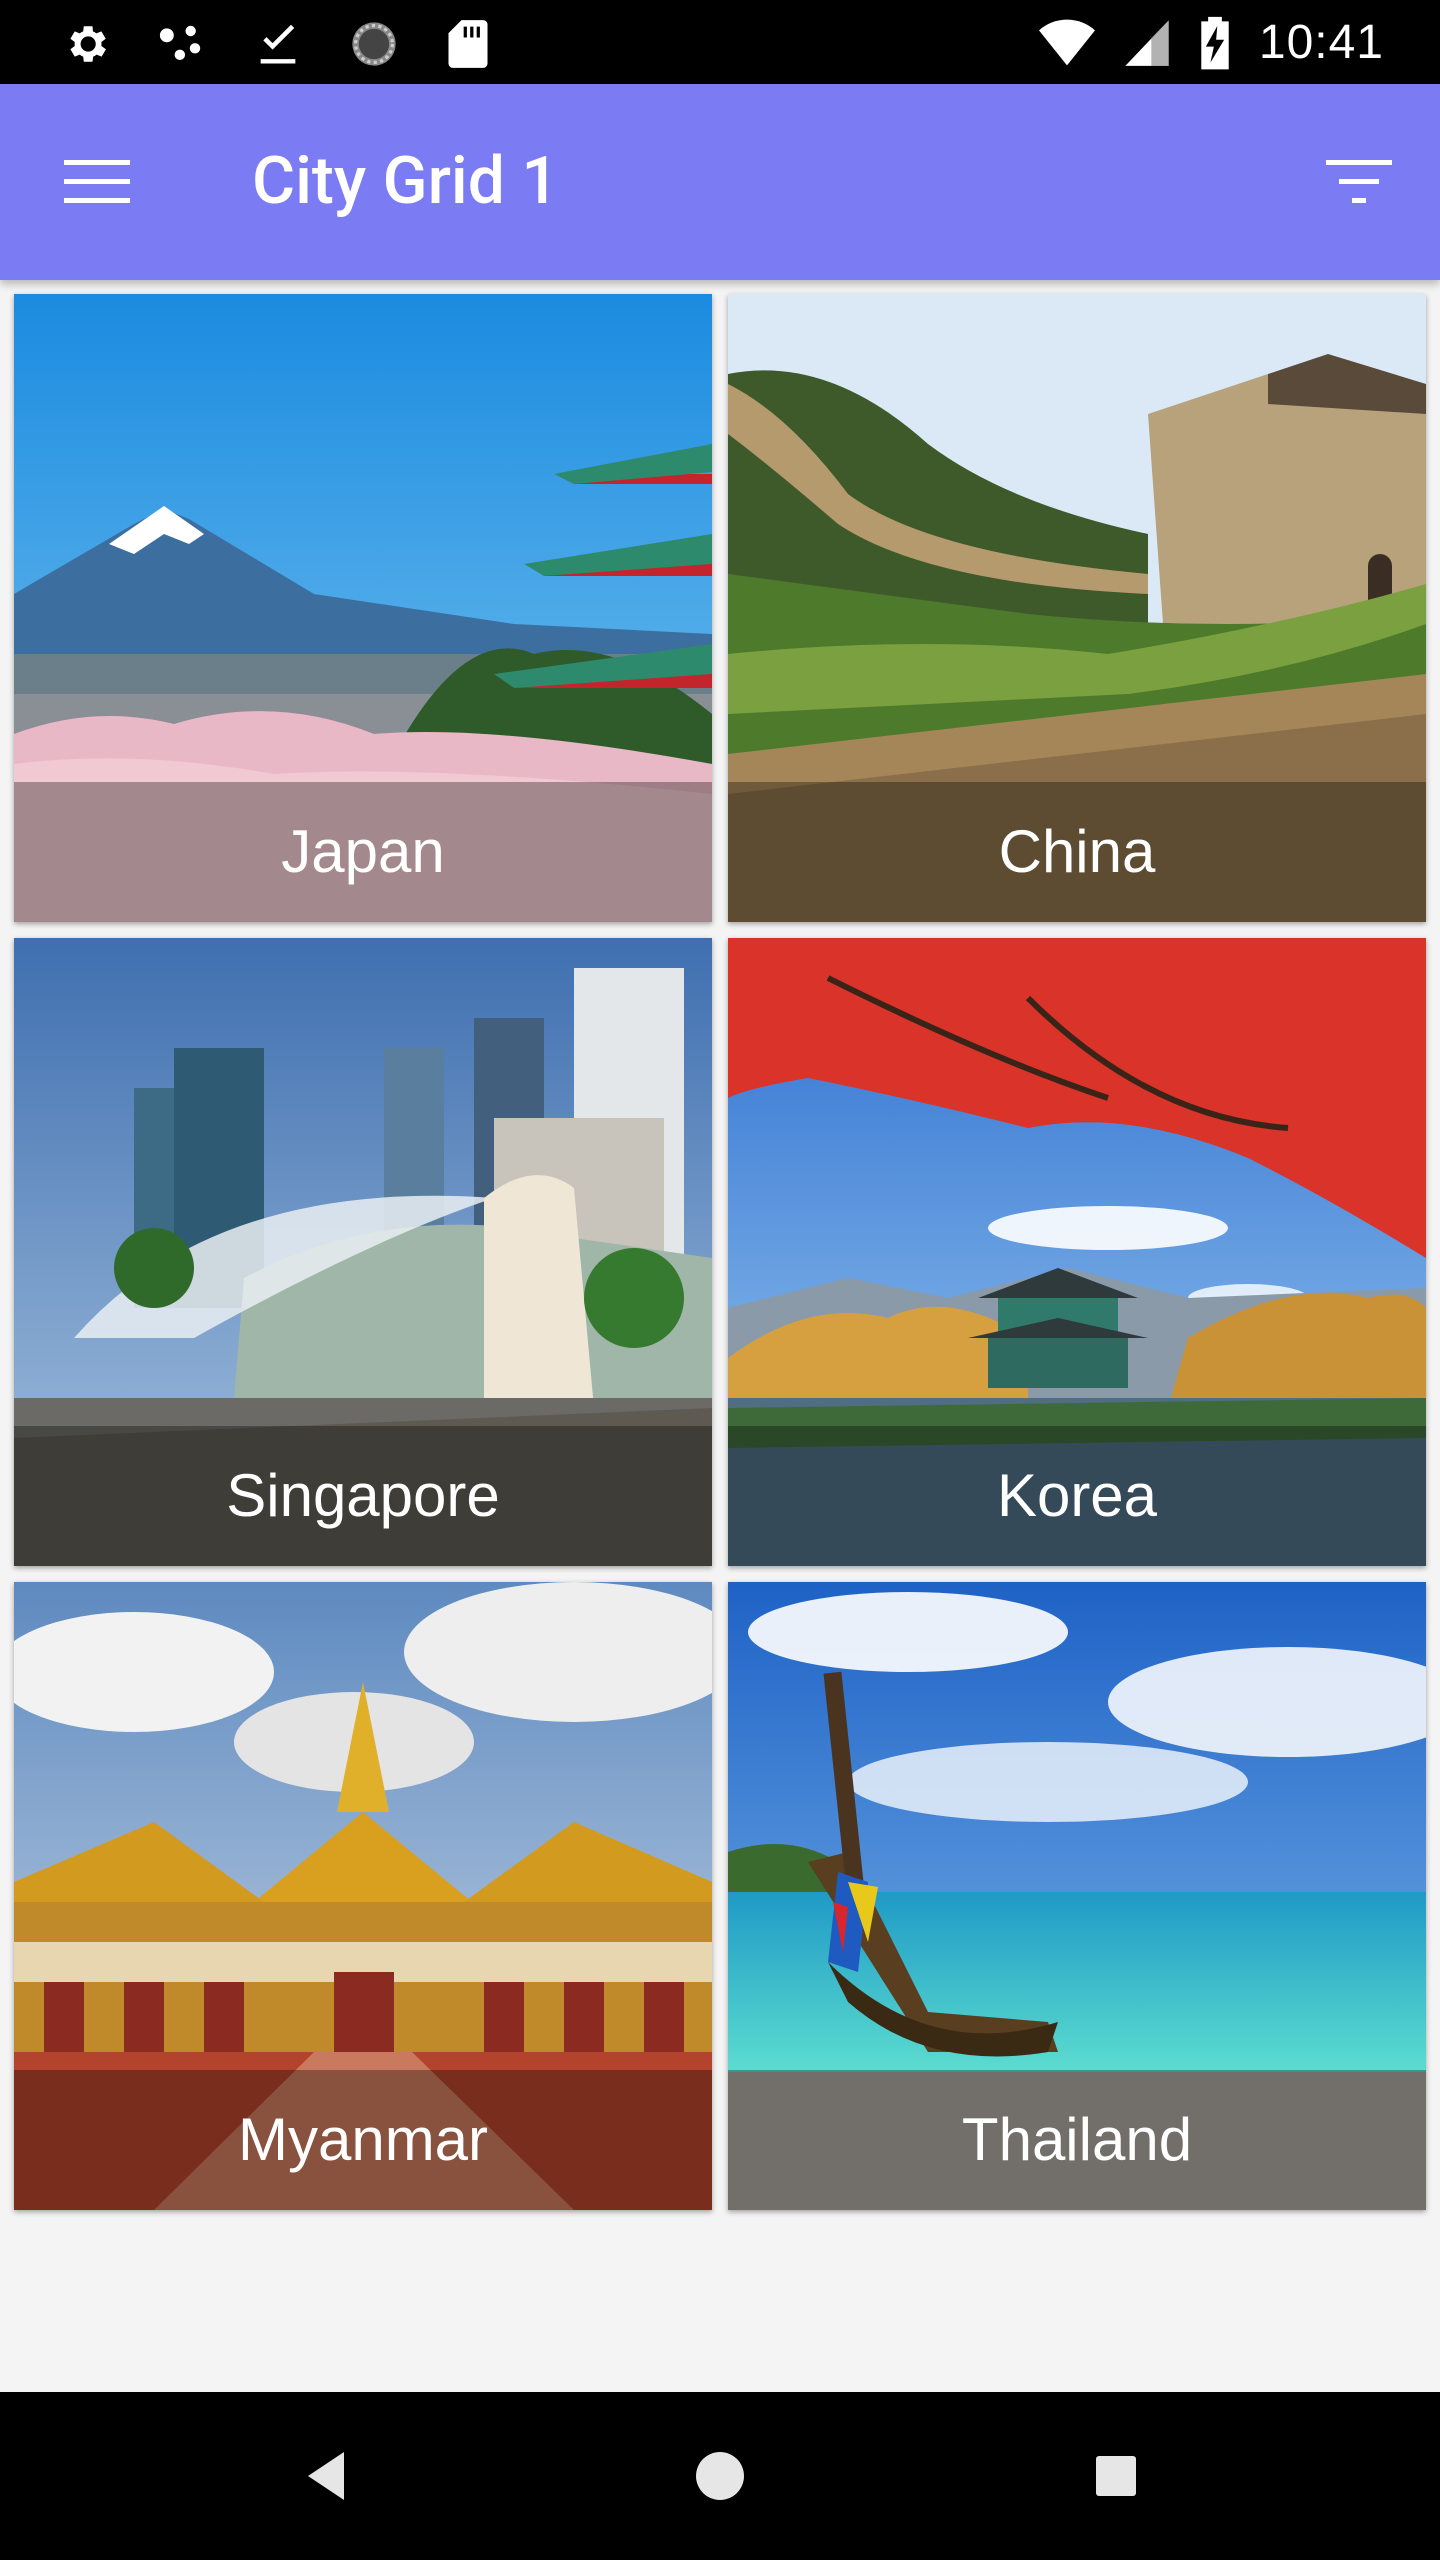 The height and width of the screenshot is (2560, 1440). Describe the element at coordinates (363, 2140) in the screenshot. I see `city-name: Myanmar` at that location.